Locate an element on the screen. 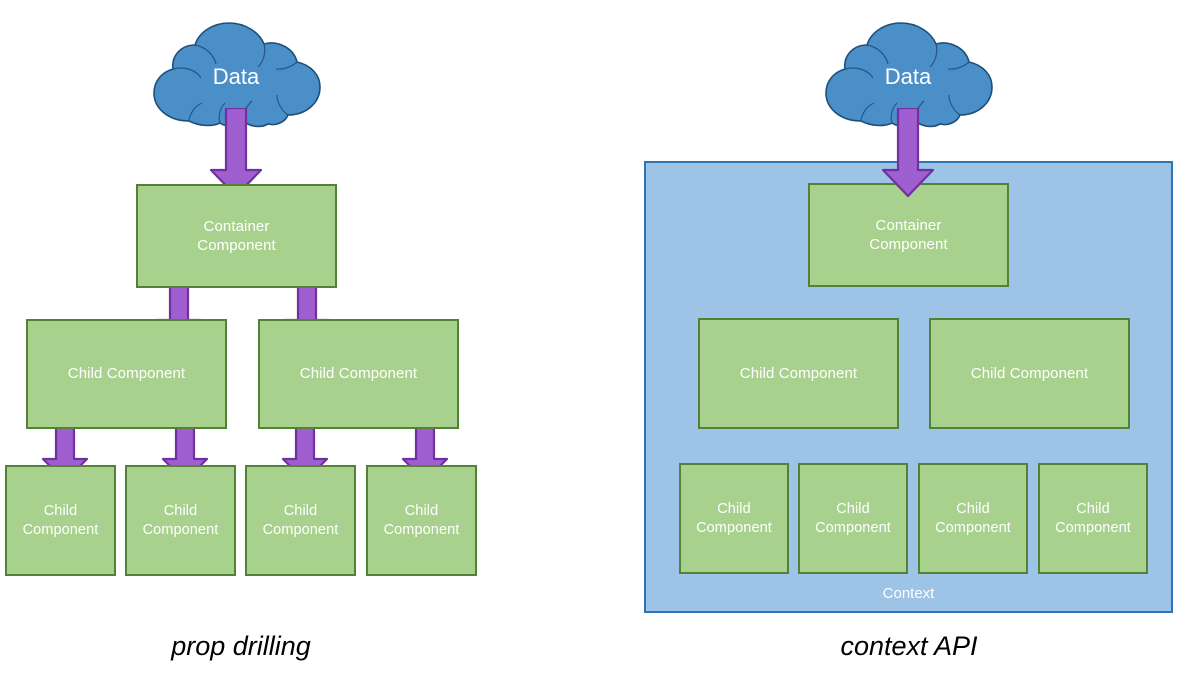  container-component-right: Container Component is located at coordinates (908, 235).